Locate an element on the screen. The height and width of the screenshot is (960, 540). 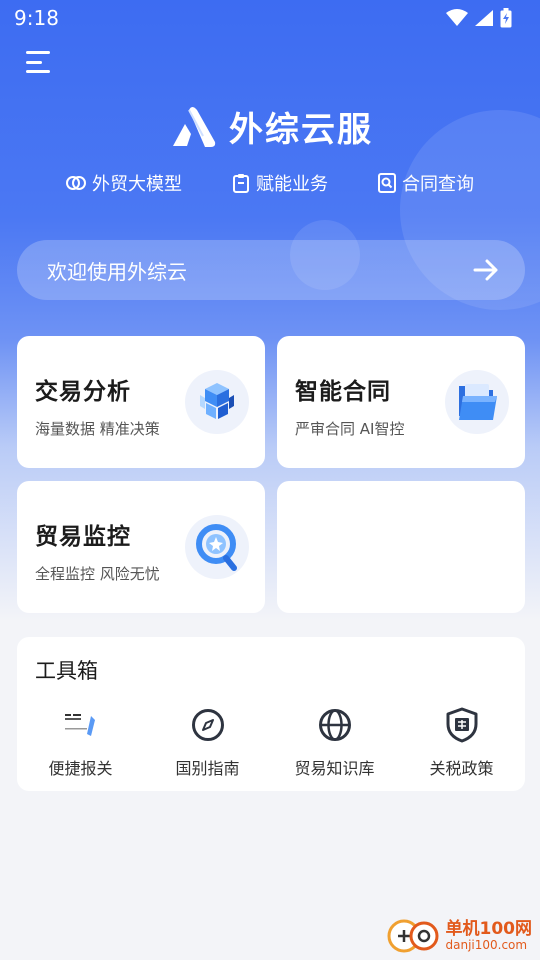
globe-icon is located at coordinates (335, 725).